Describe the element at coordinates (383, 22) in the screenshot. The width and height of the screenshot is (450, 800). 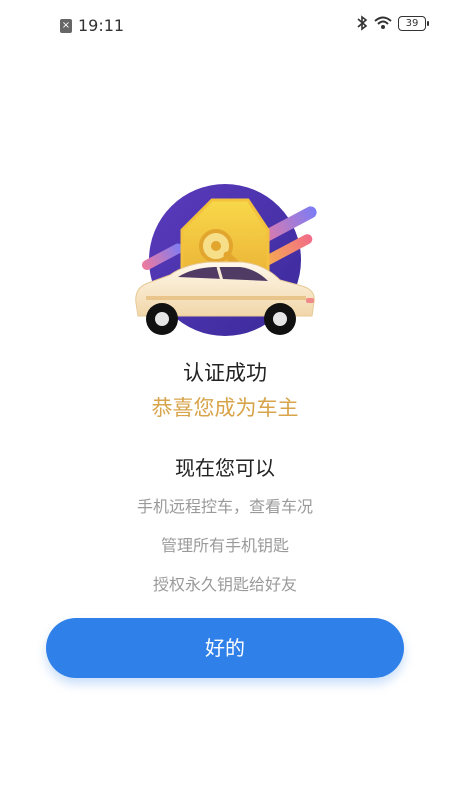
I see `wifi-icon` at that location.